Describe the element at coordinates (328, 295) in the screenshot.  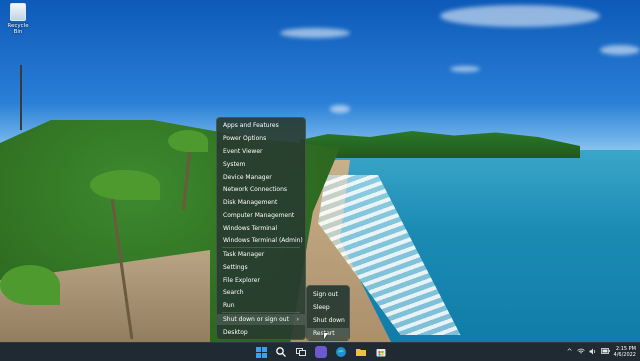
I see `submenu-item-sign-out: Sign out` at that location.